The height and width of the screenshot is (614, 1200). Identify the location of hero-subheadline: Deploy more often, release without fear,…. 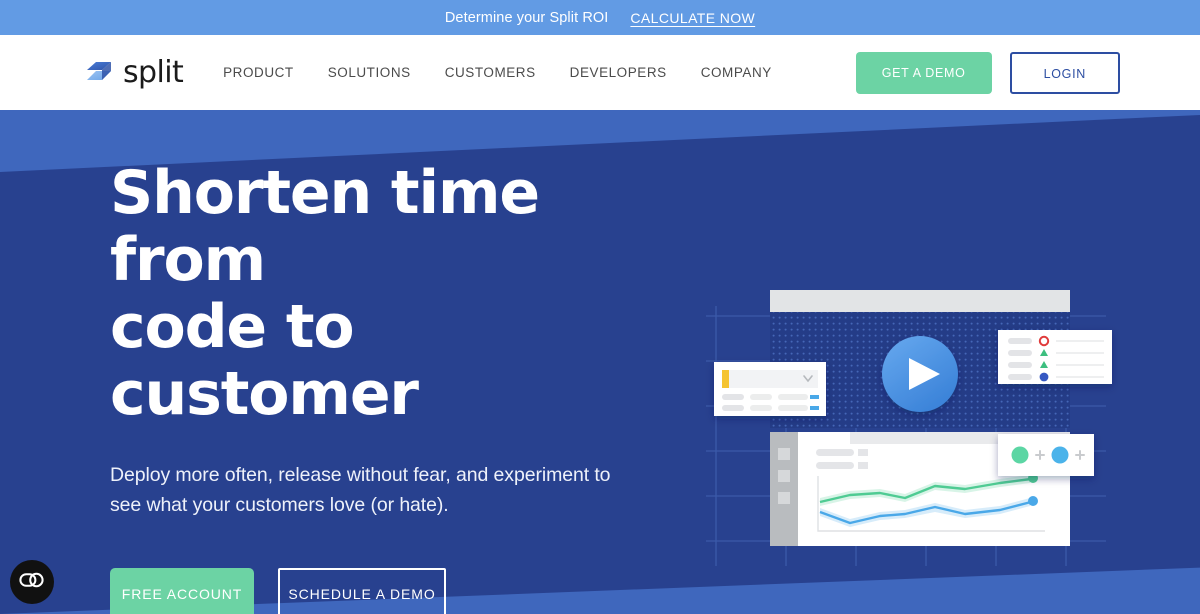
(360, 490).